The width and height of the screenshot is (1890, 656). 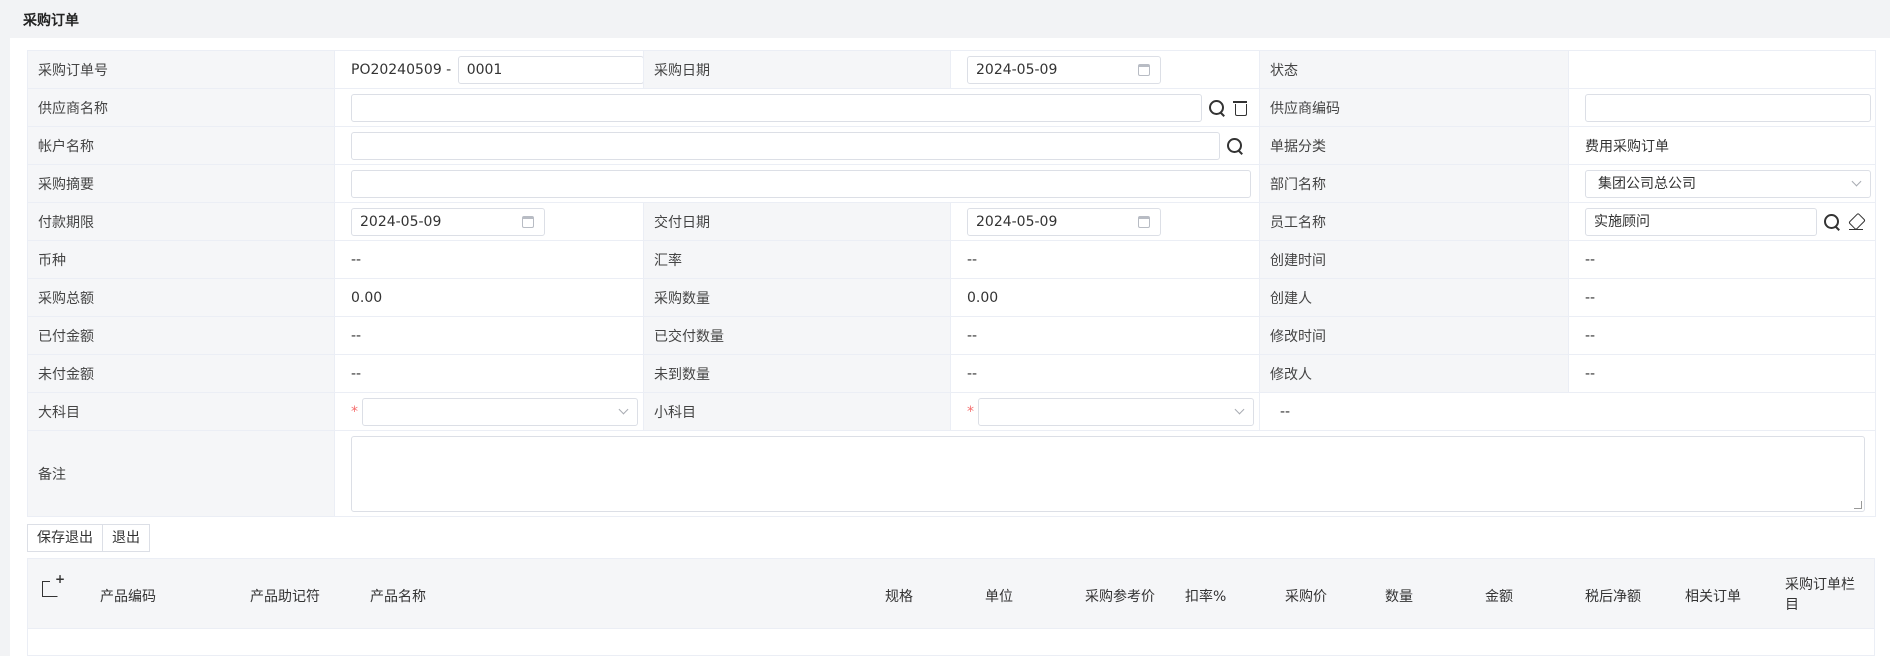 I want to click on major-subject-cell: *, so click(x=489, y=411).